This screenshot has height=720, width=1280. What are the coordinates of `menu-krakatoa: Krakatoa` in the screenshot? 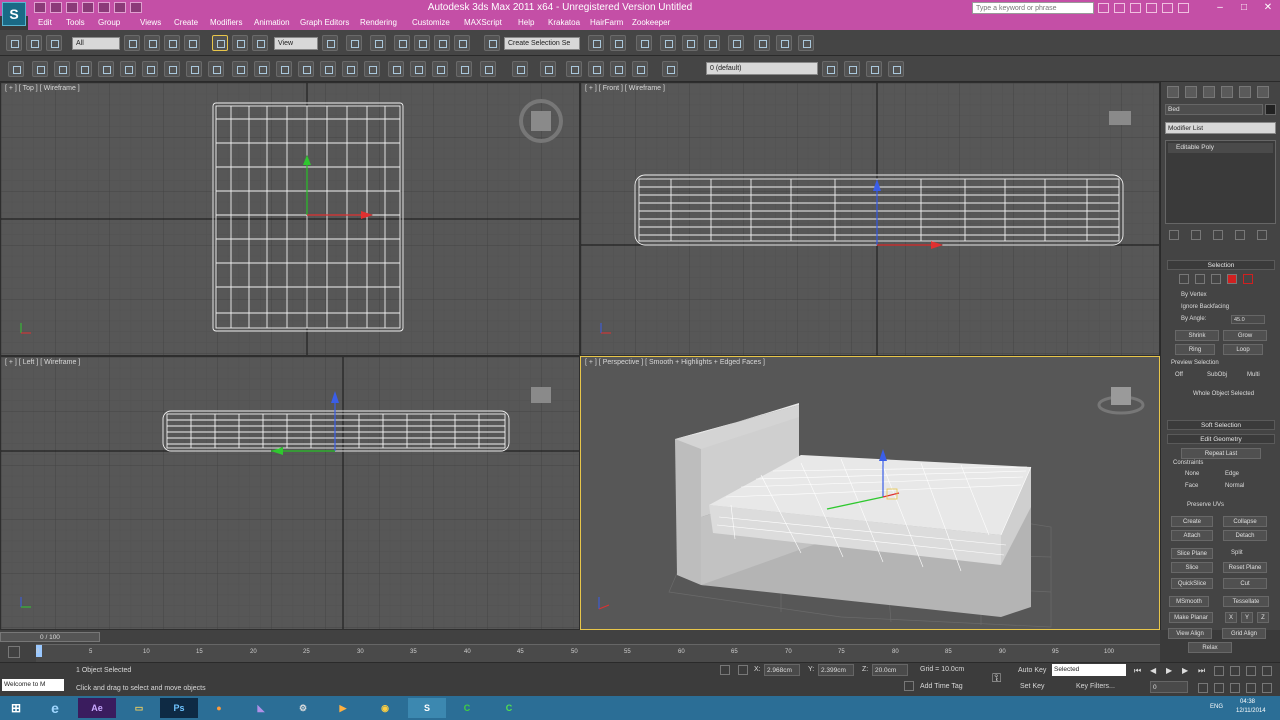 It's located at (564, 22).